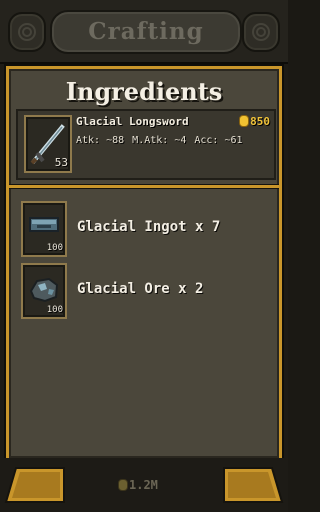 Image resolution: width=320 pixels, height=512 pixels. Describe the element at coordinates (140, 289) in the screenshot. I see `ingredient-label: Glacial Ore x 2` at that location.